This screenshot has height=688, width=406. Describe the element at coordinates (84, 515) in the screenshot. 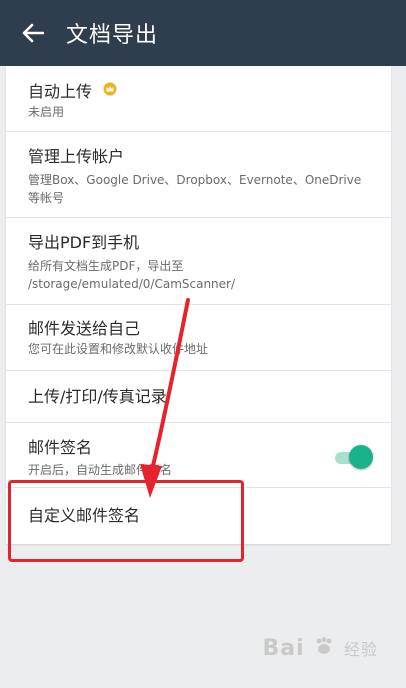

I see `setting-title: 自定义邮件签名` at that location.